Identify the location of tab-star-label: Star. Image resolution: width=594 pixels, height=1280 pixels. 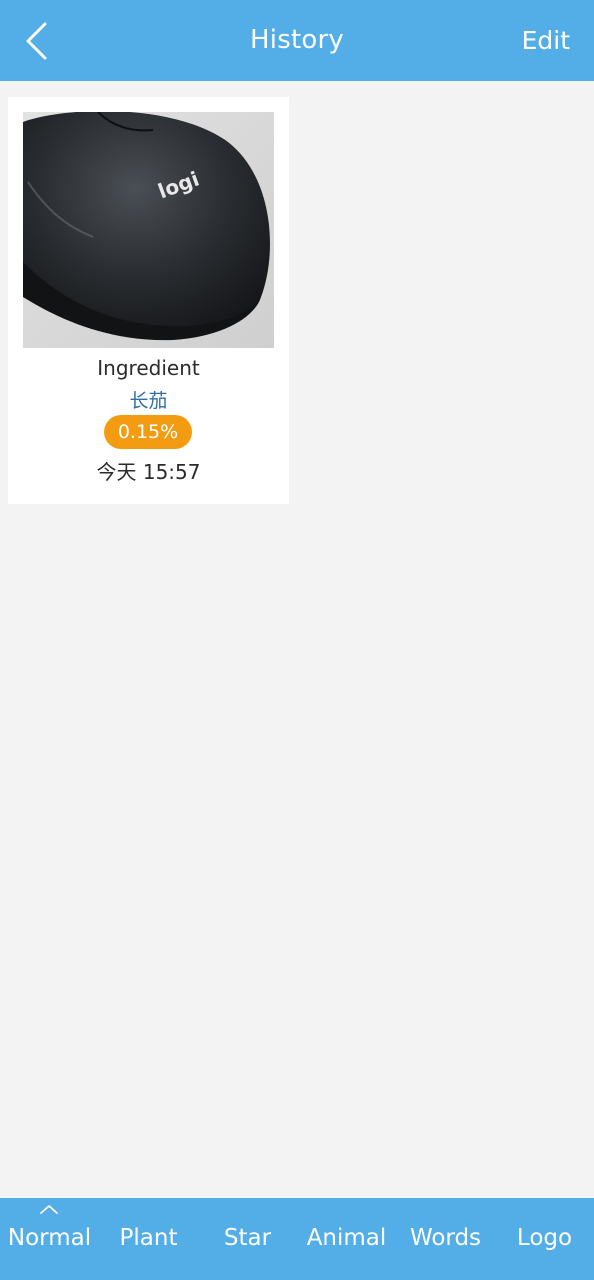
(247, 1238).